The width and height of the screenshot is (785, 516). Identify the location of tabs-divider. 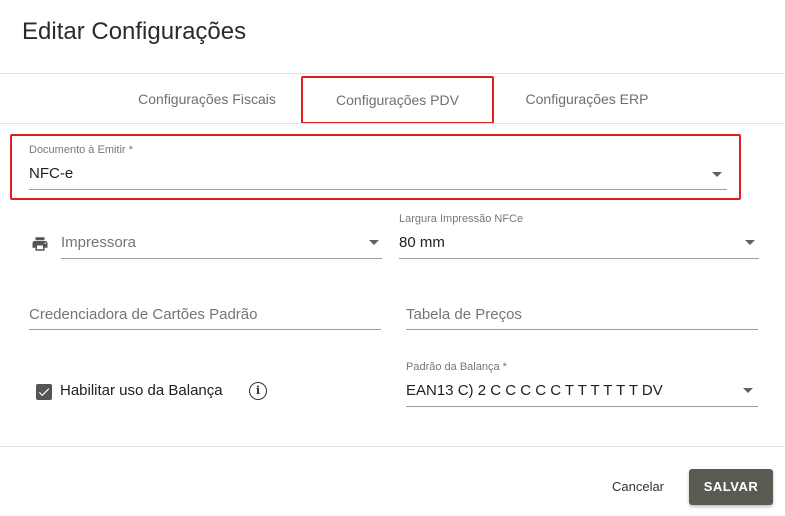
(392, 123).